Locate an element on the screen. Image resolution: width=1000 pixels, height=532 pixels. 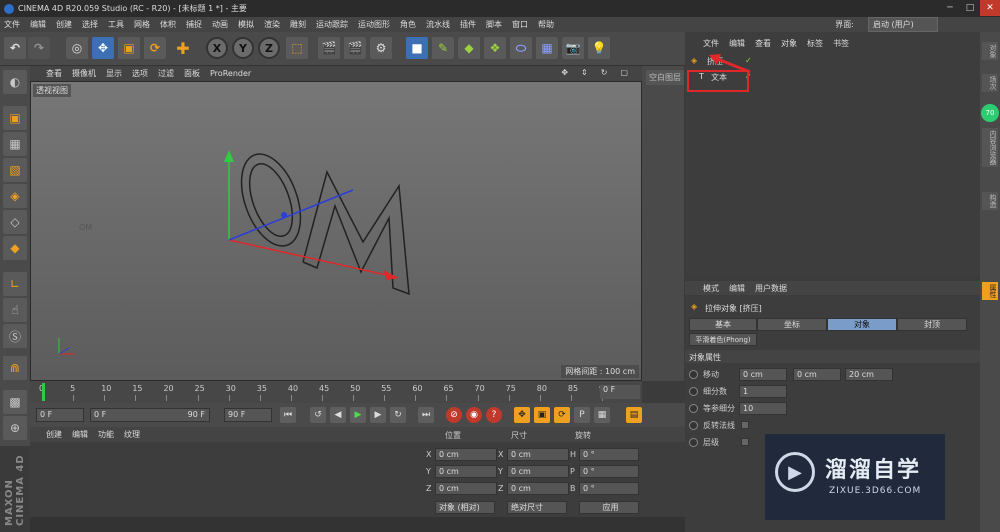
tab-basic: 基本 is located at coordinates (723, 324).